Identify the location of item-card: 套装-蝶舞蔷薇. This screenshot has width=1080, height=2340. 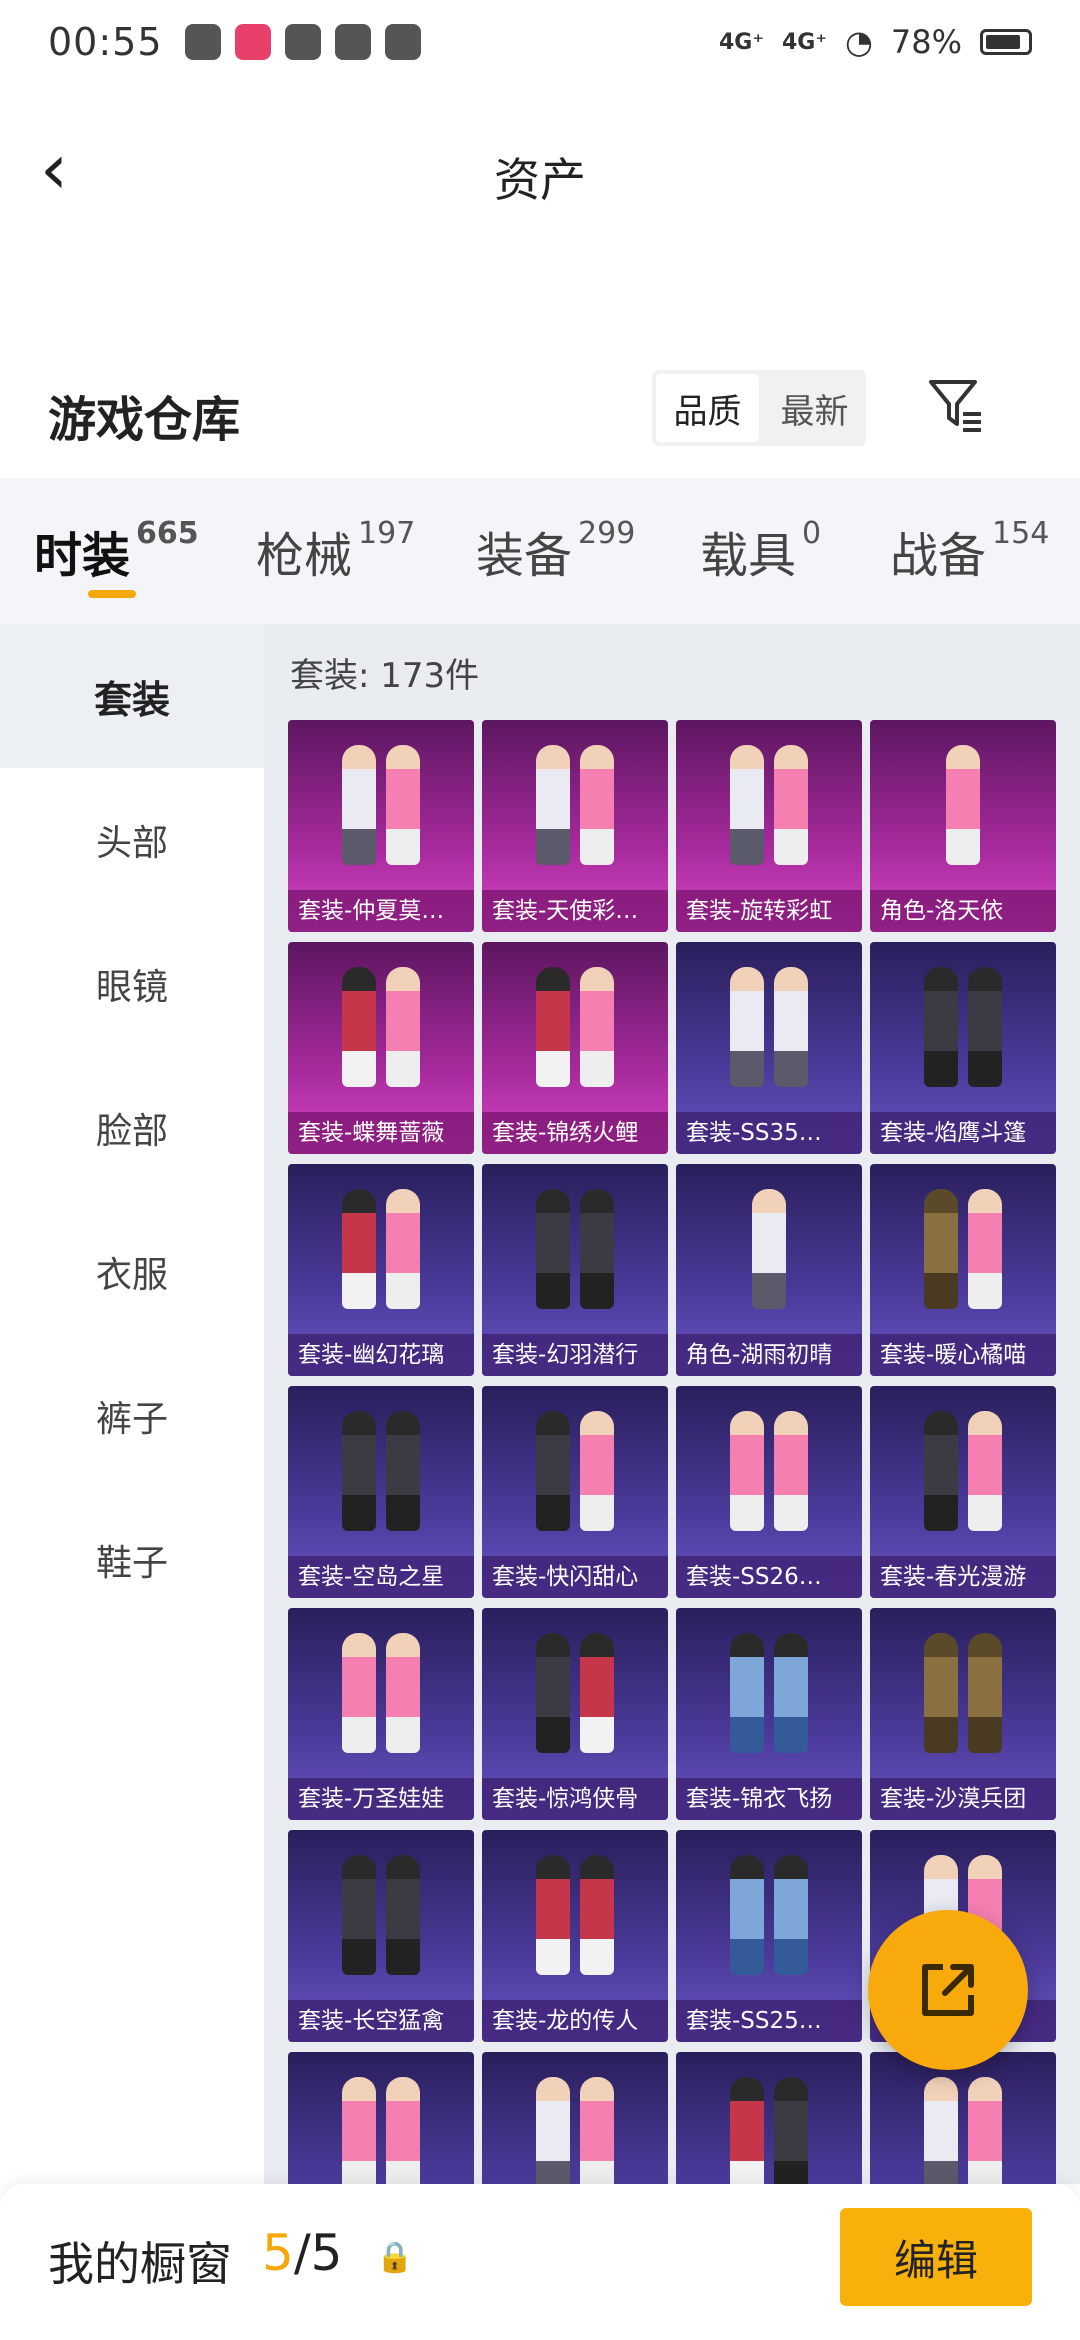
(381, 1048).